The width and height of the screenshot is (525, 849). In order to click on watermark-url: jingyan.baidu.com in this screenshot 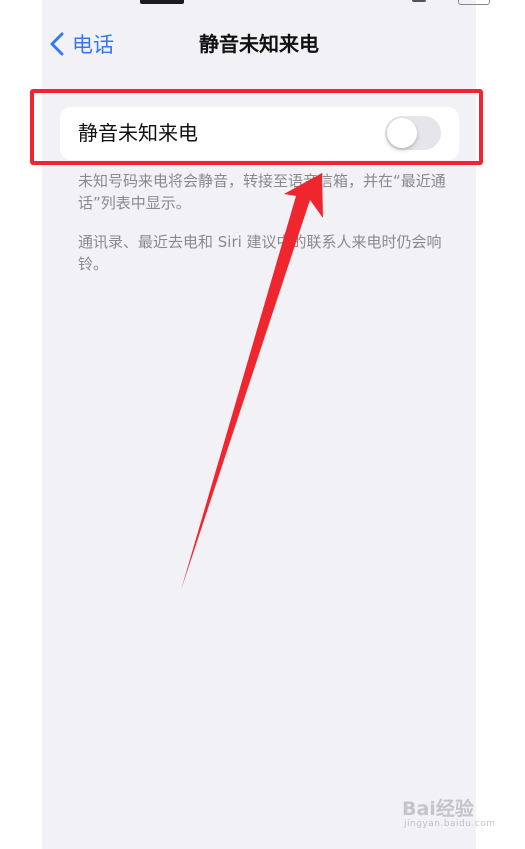, I will do `click(450, 824)`.